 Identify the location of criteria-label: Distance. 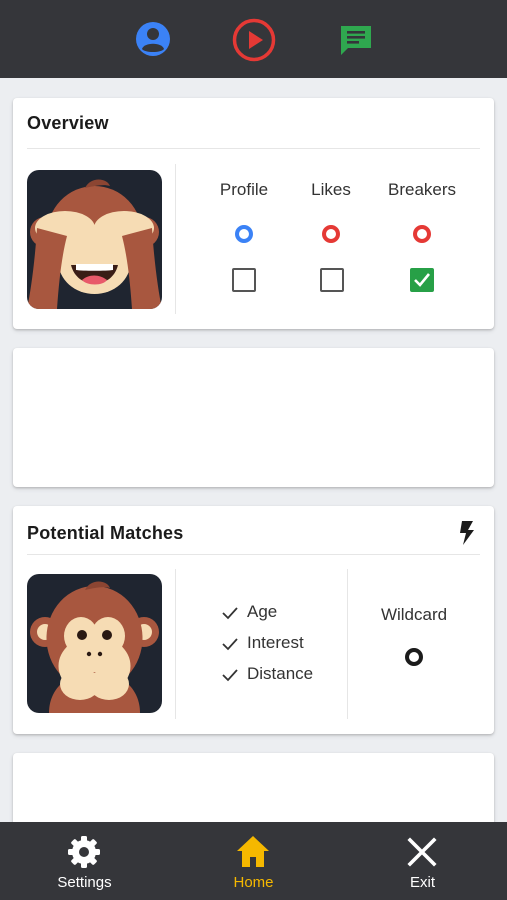
(280, 673).